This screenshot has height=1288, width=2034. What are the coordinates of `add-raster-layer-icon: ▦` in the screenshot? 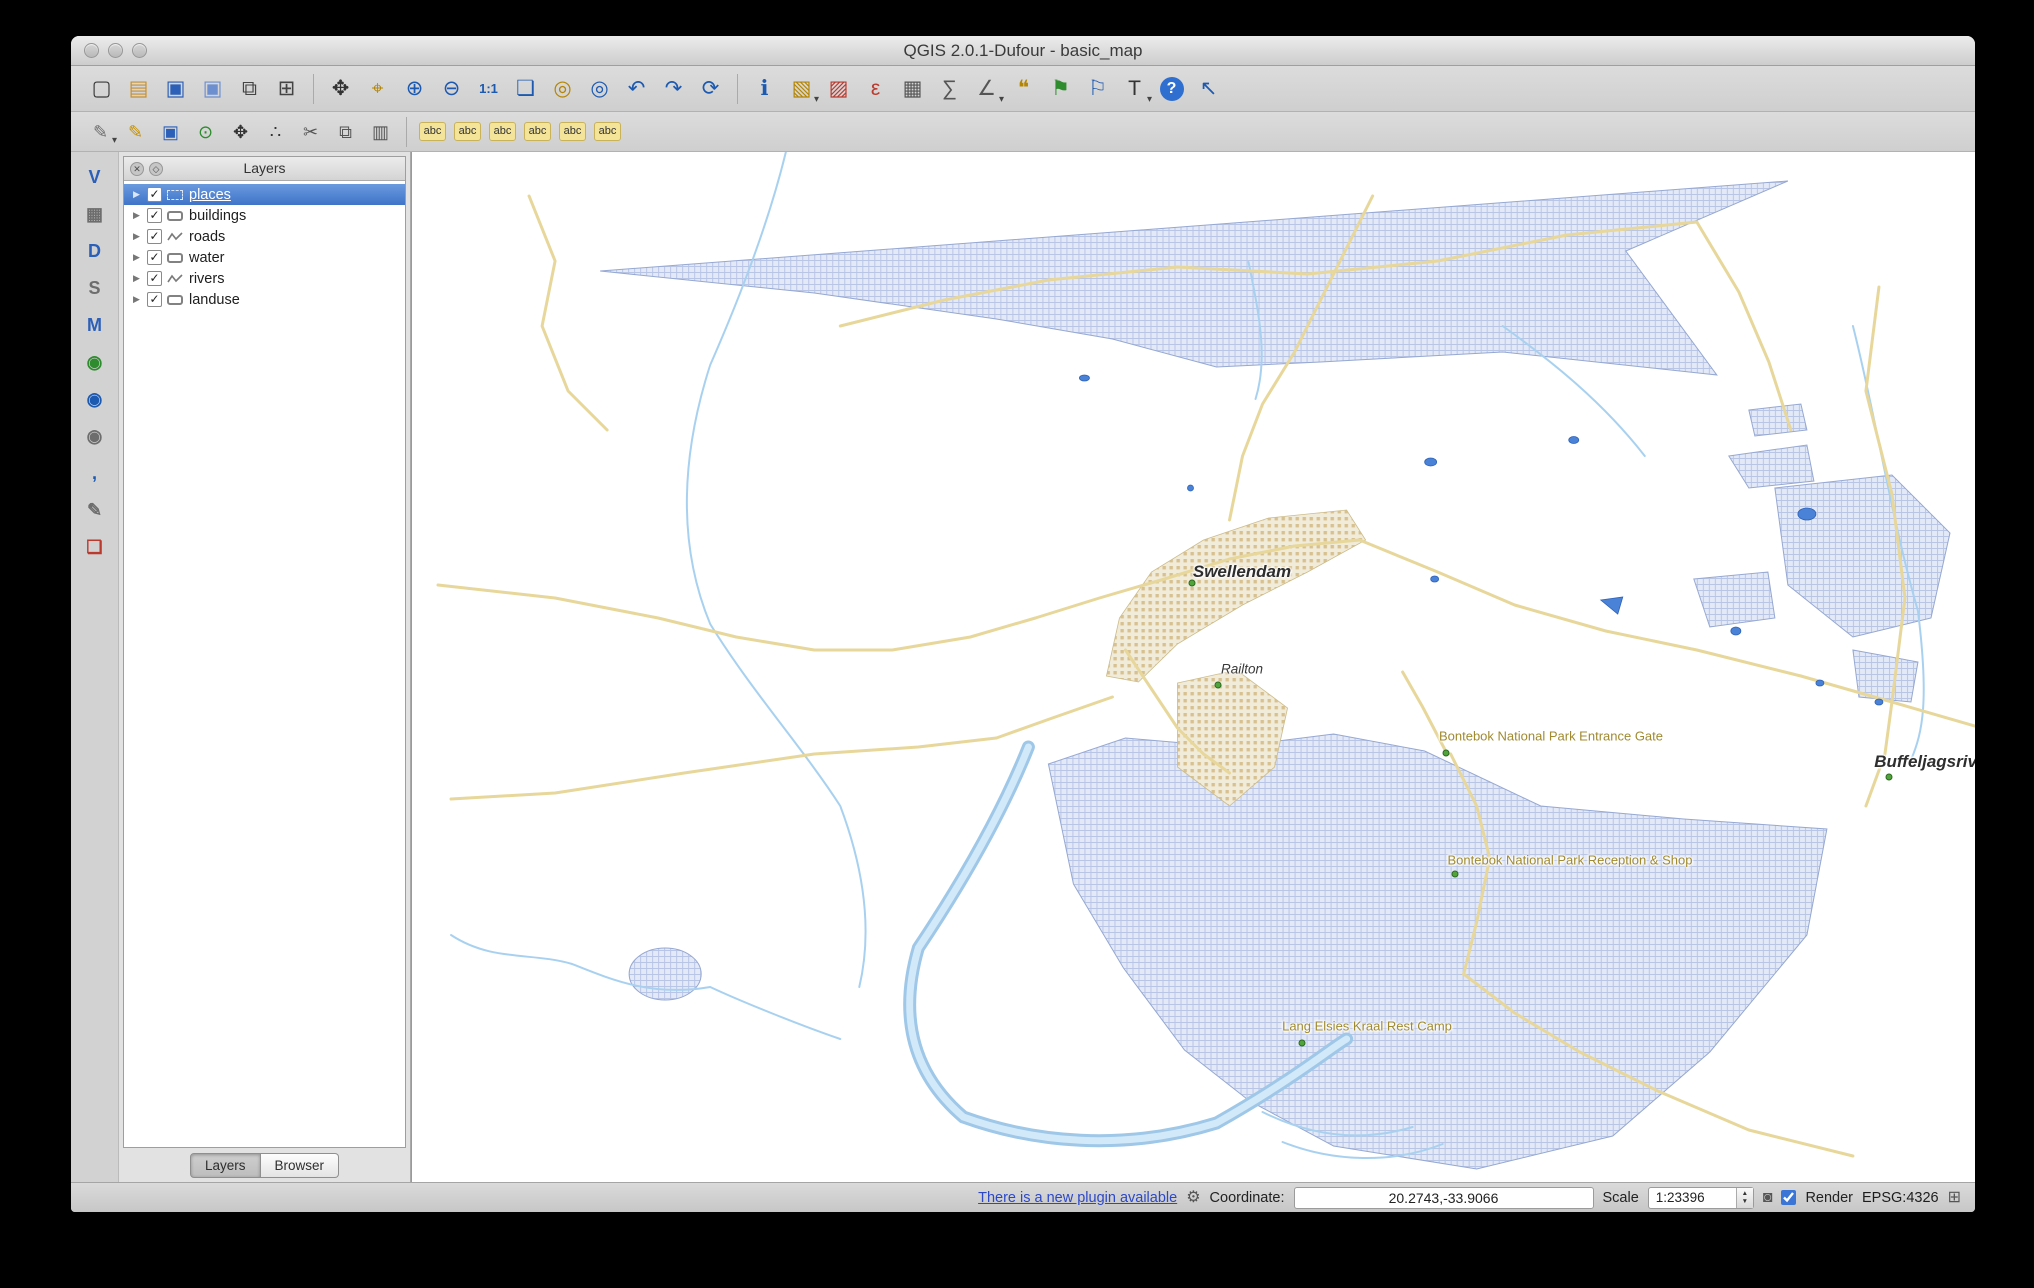 It's located at (95, 214).